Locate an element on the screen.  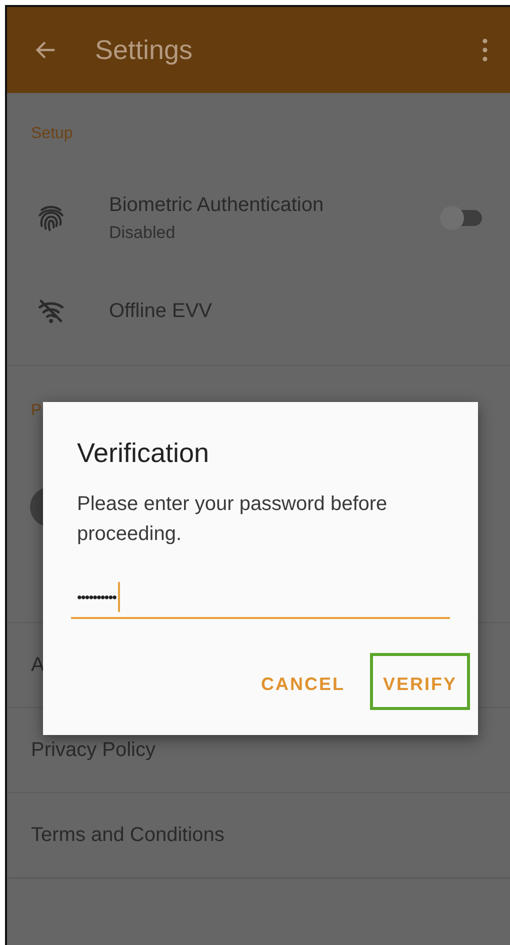
verify-button: VERIFY is located at coordinates (420, 681).